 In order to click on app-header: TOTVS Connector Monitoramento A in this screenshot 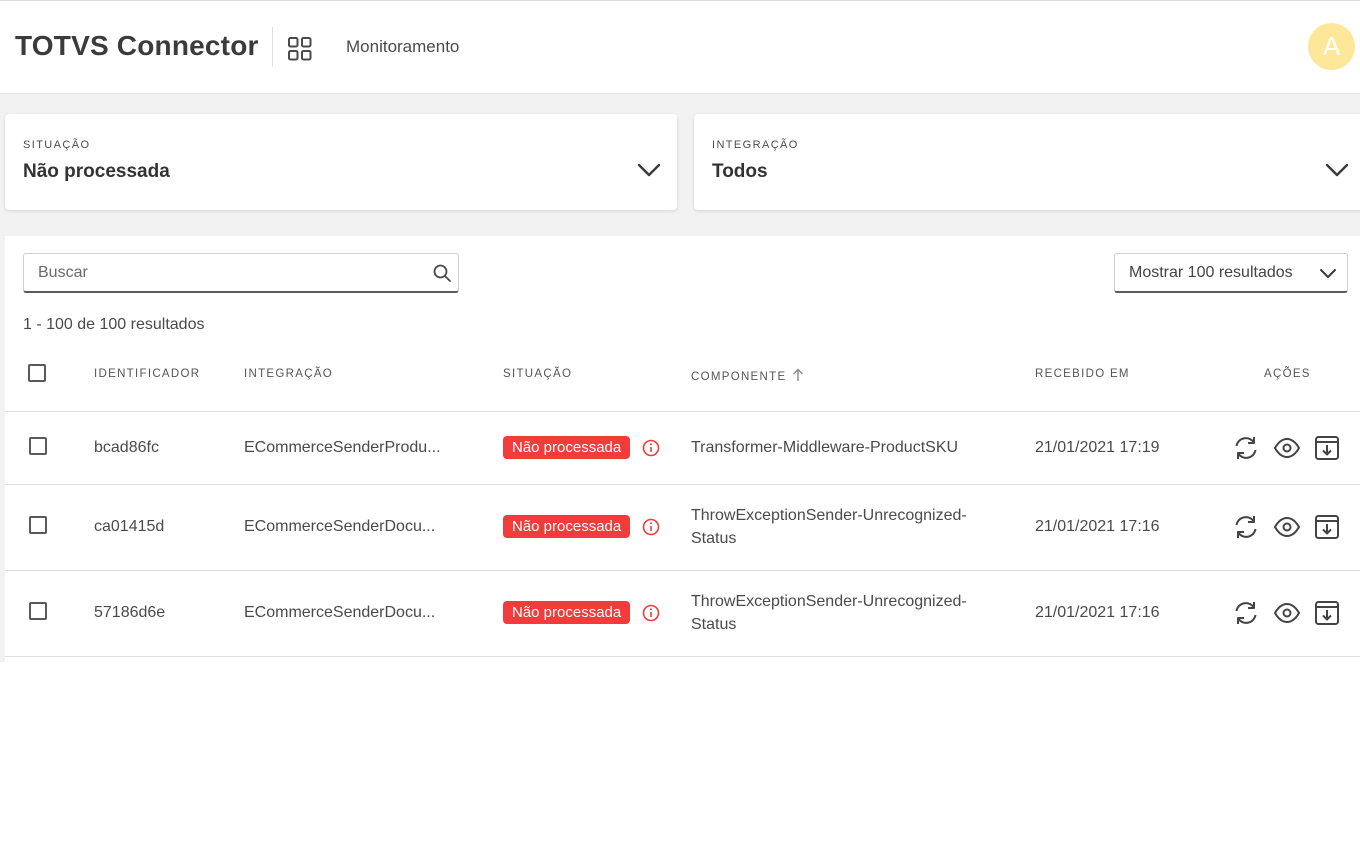, I will do `click(680, 47)`.